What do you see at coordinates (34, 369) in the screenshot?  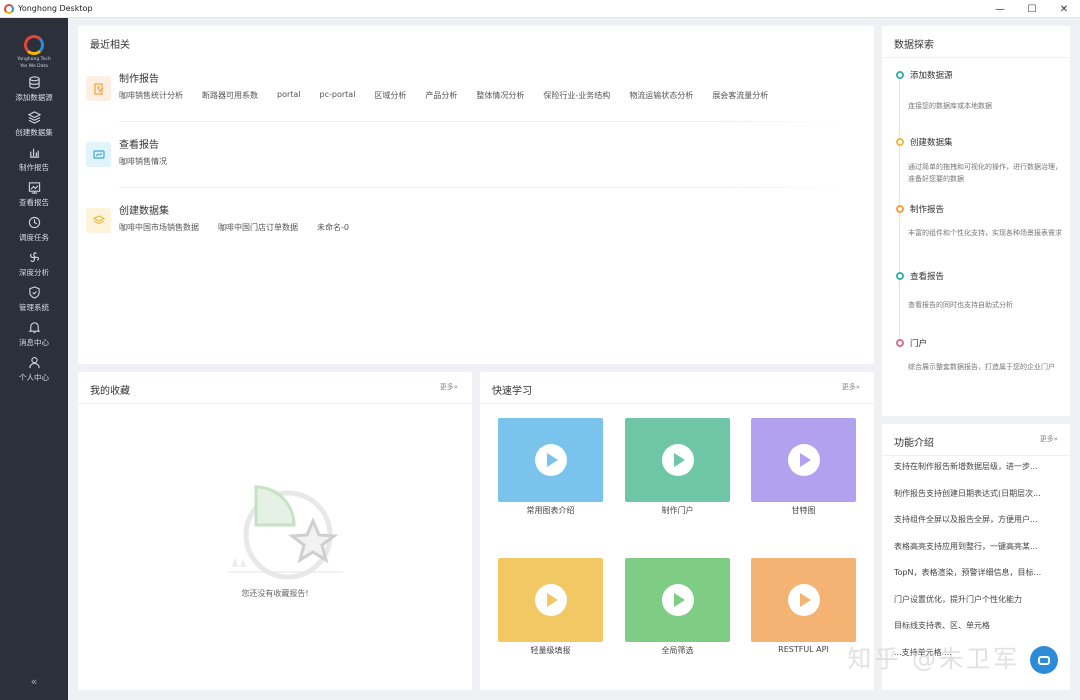 I see `sidebar-item-9: 个人中心` at bounding box center [34, 369].